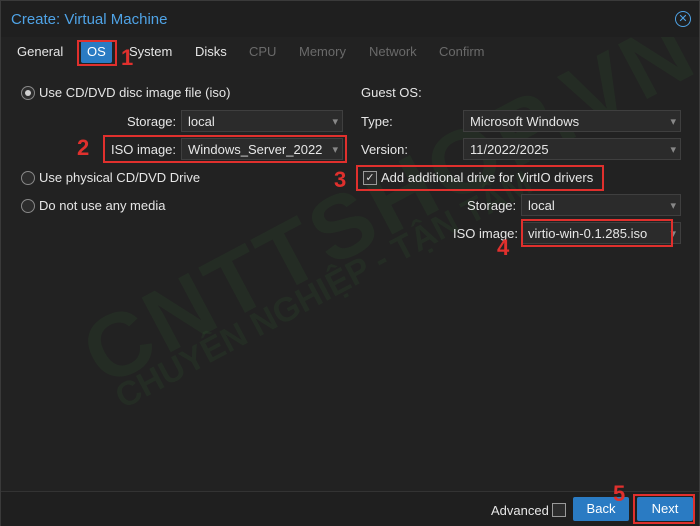  Describe the element at coordinates (391, 92) in the screenshot. I see `guest-os-heading: Guest OS:` at that location.